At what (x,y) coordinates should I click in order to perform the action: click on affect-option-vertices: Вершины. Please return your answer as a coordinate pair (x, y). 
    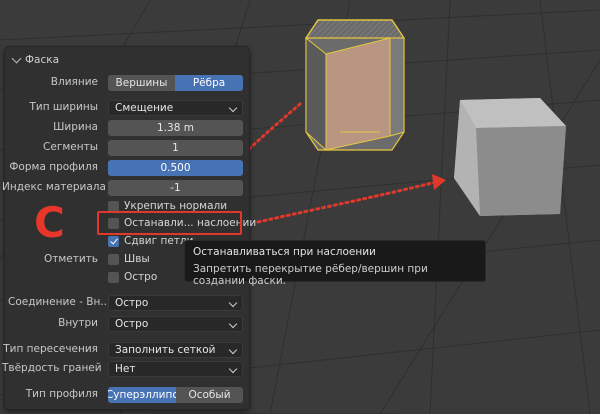
    Looking at the image, I should click on (141, 83).